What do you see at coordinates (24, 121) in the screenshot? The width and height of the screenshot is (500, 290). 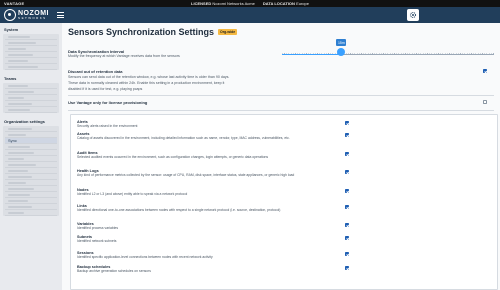 I see `sidebar-section-organization: Organization settings` at bounding box center [24, 121].